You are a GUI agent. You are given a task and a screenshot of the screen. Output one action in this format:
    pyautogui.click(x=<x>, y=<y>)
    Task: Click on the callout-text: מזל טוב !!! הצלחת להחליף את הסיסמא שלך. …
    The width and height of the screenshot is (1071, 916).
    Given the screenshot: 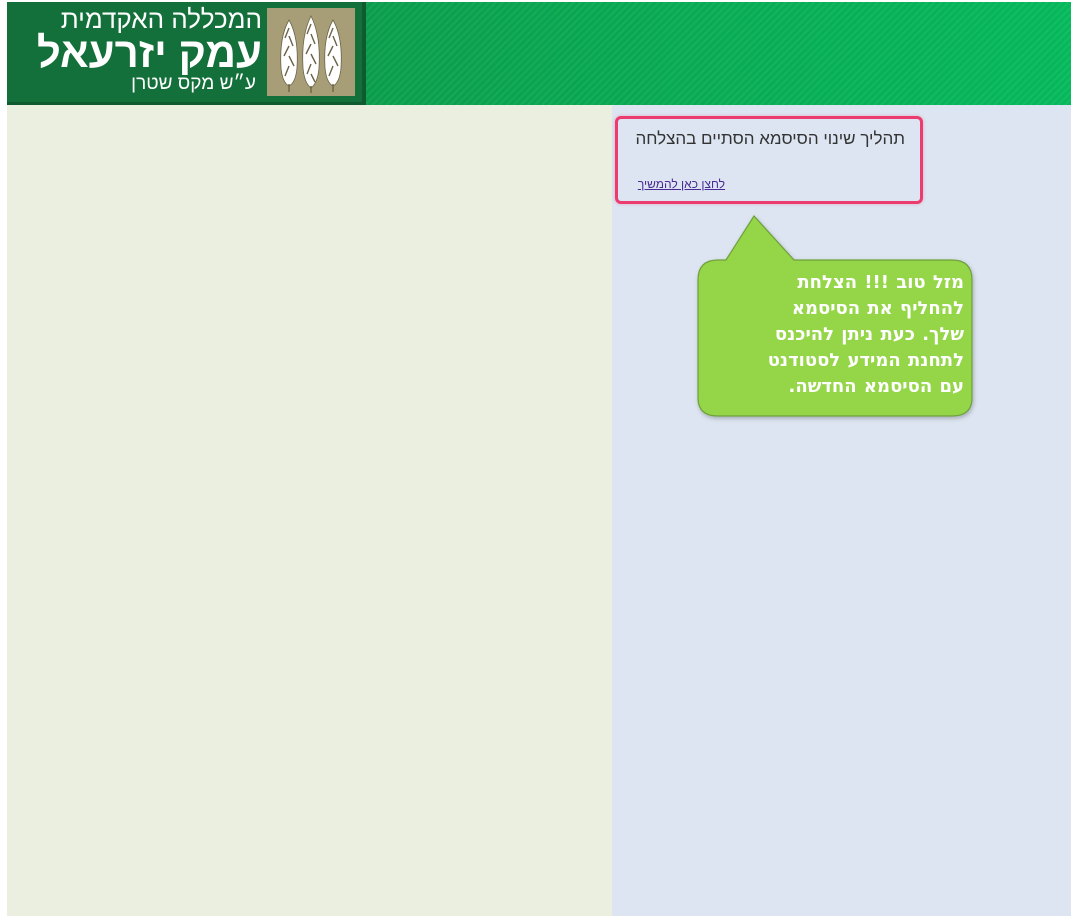 What is the action you would take?
    pyautogui.click(x=836, y=335)
    